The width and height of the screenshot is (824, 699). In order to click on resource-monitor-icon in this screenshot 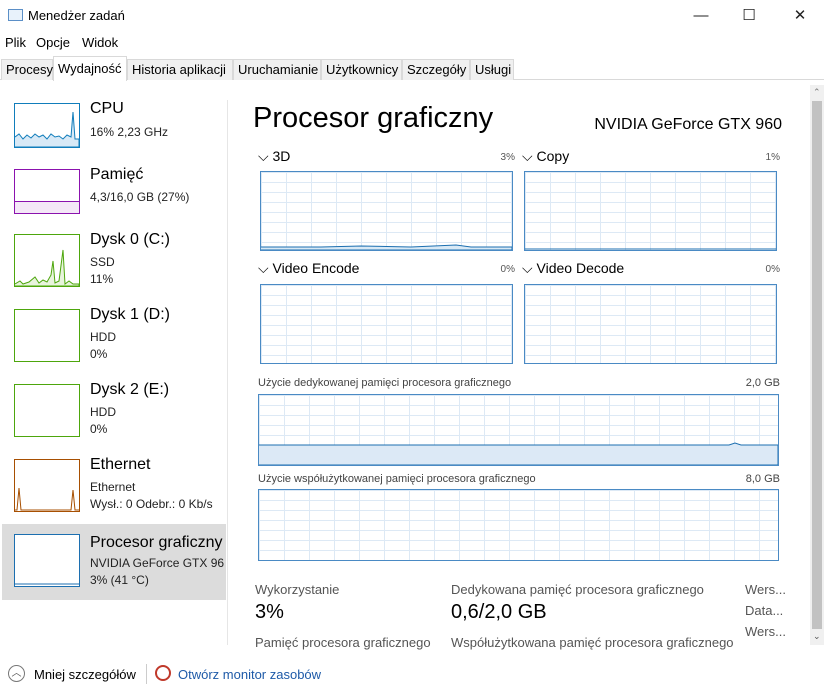, I will do `click(163, 673)`.